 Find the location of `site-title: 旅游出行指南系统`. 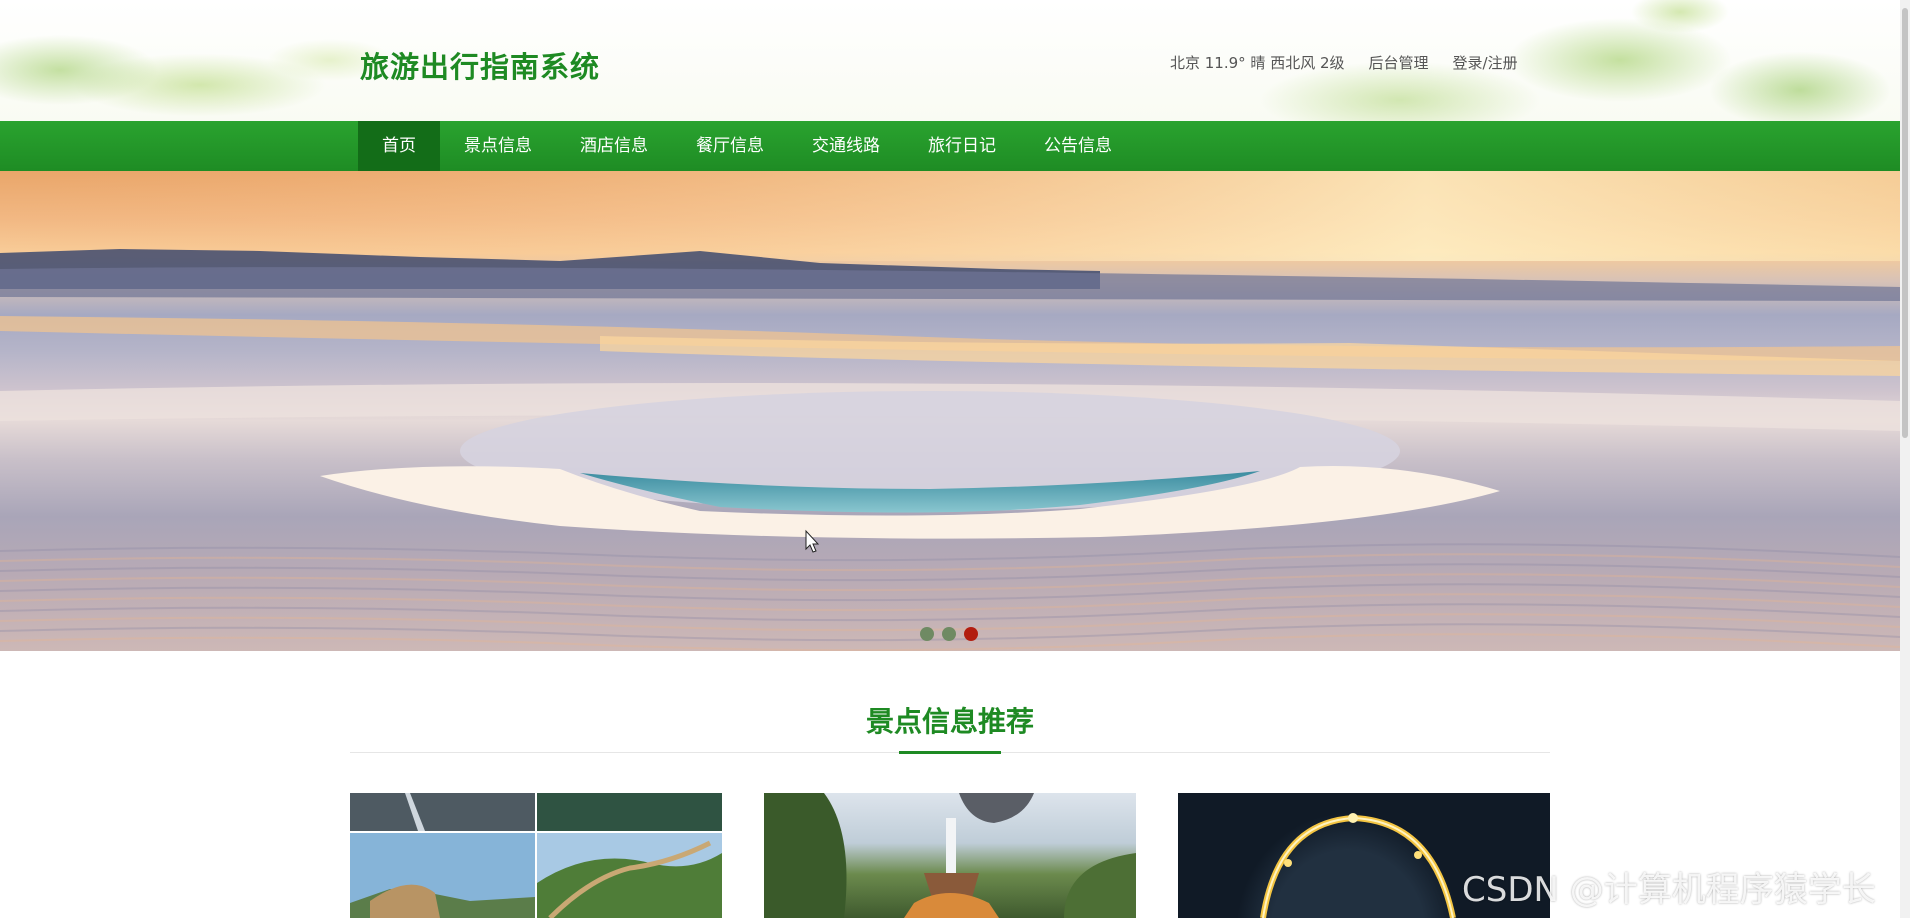

site-title: 旅游出行指南系统 is located at coordinates (480, 67).